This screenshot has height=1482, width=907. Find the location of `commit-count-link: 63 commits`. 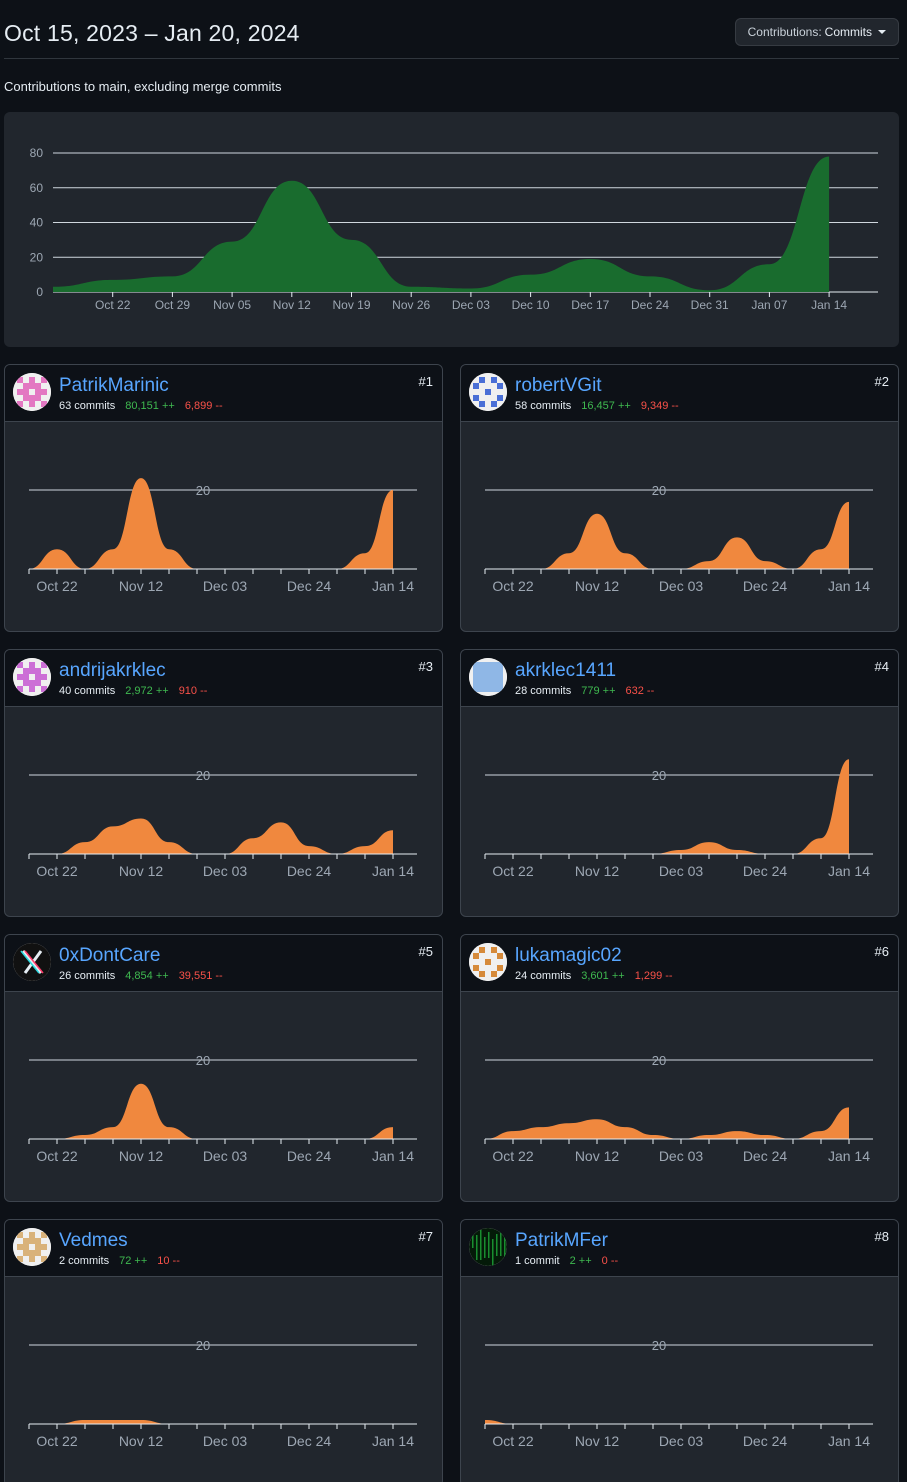

commit-count-link: 63 commits is located at coordinates (87, 406).